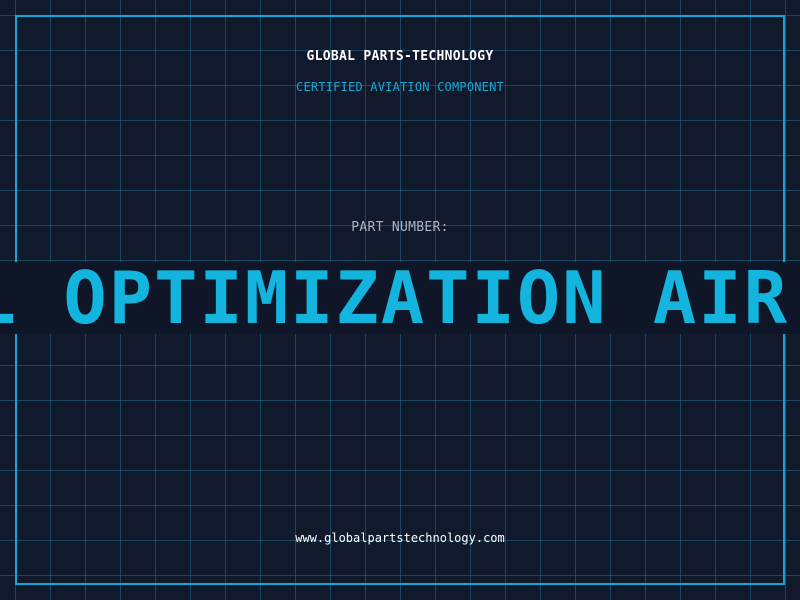  I want to click on certification-tagline: CERTIFIED AVIATION COMPONENT, so click(400, 87).